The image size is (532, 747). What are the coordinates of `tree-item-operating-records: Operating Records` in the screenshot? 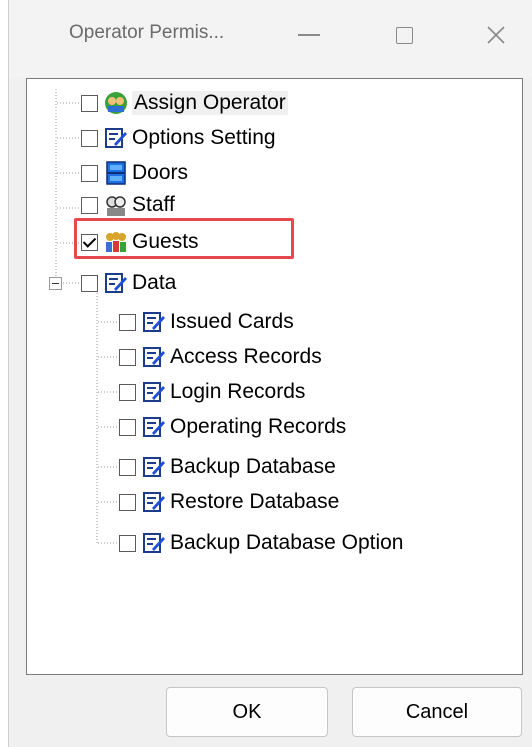 It's located at (232, 427).